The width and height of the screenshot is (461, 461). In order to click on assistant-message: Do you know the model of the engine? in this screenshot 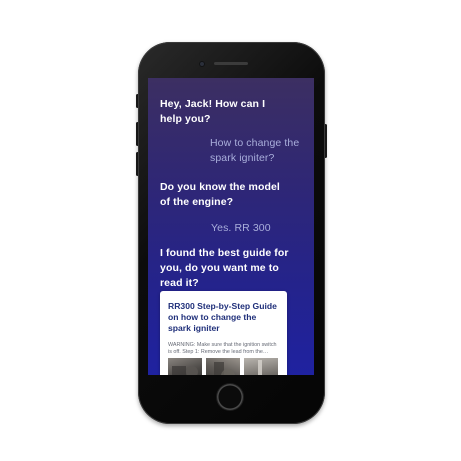, I will do `click(220, 194)`.